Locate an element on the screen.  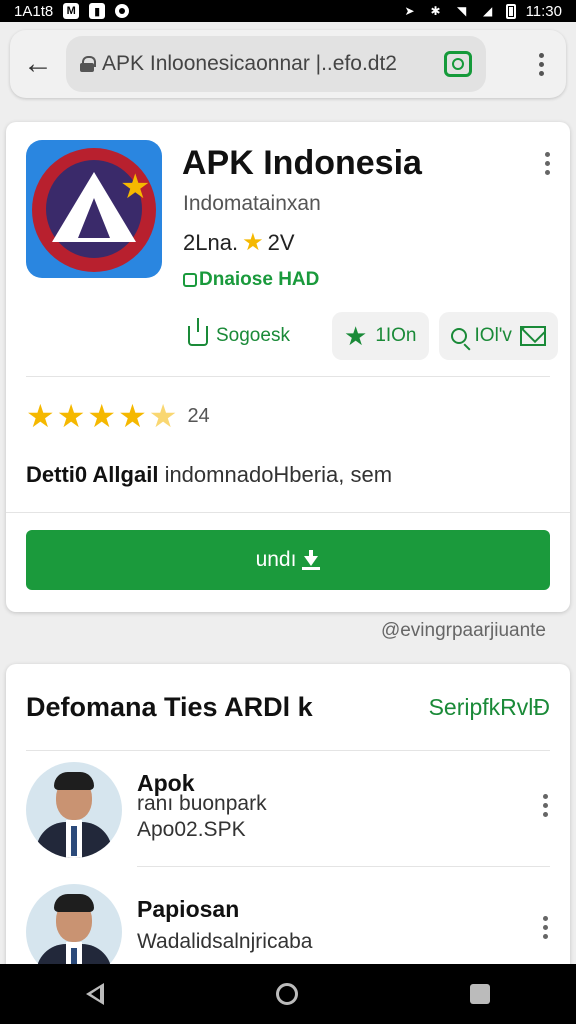
back-arrow-icon: ← is located at coordinates (38, 64).